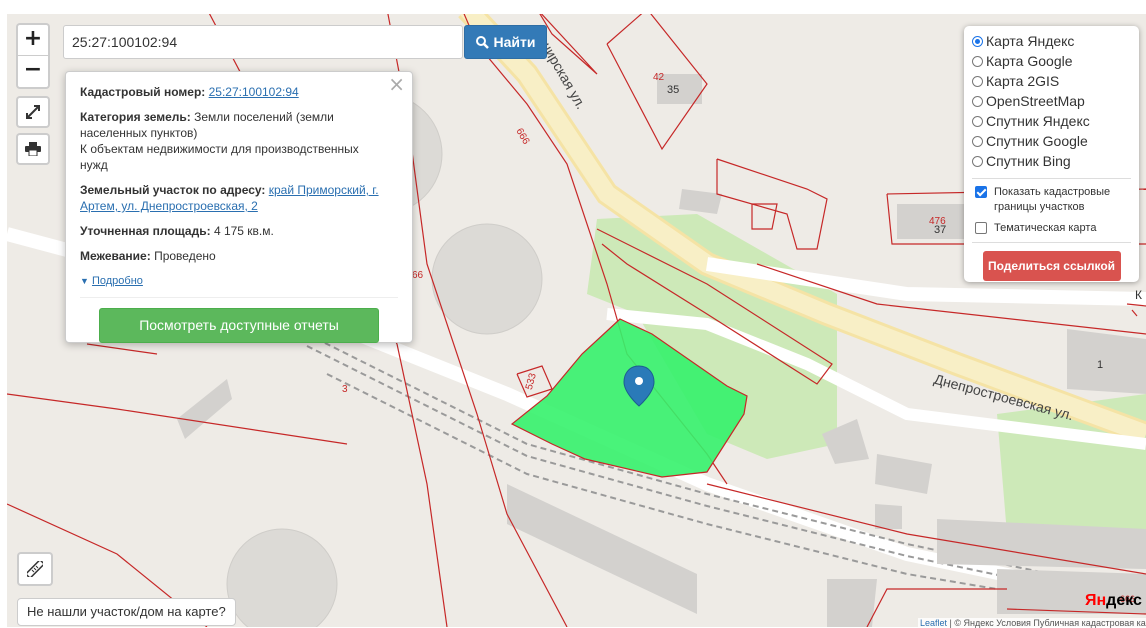 The height and width of the screenshot is (628, 1146). Describe the element at coordinates (1138, 295) in the screenshot. I see `street-label-edge: К` at that location.